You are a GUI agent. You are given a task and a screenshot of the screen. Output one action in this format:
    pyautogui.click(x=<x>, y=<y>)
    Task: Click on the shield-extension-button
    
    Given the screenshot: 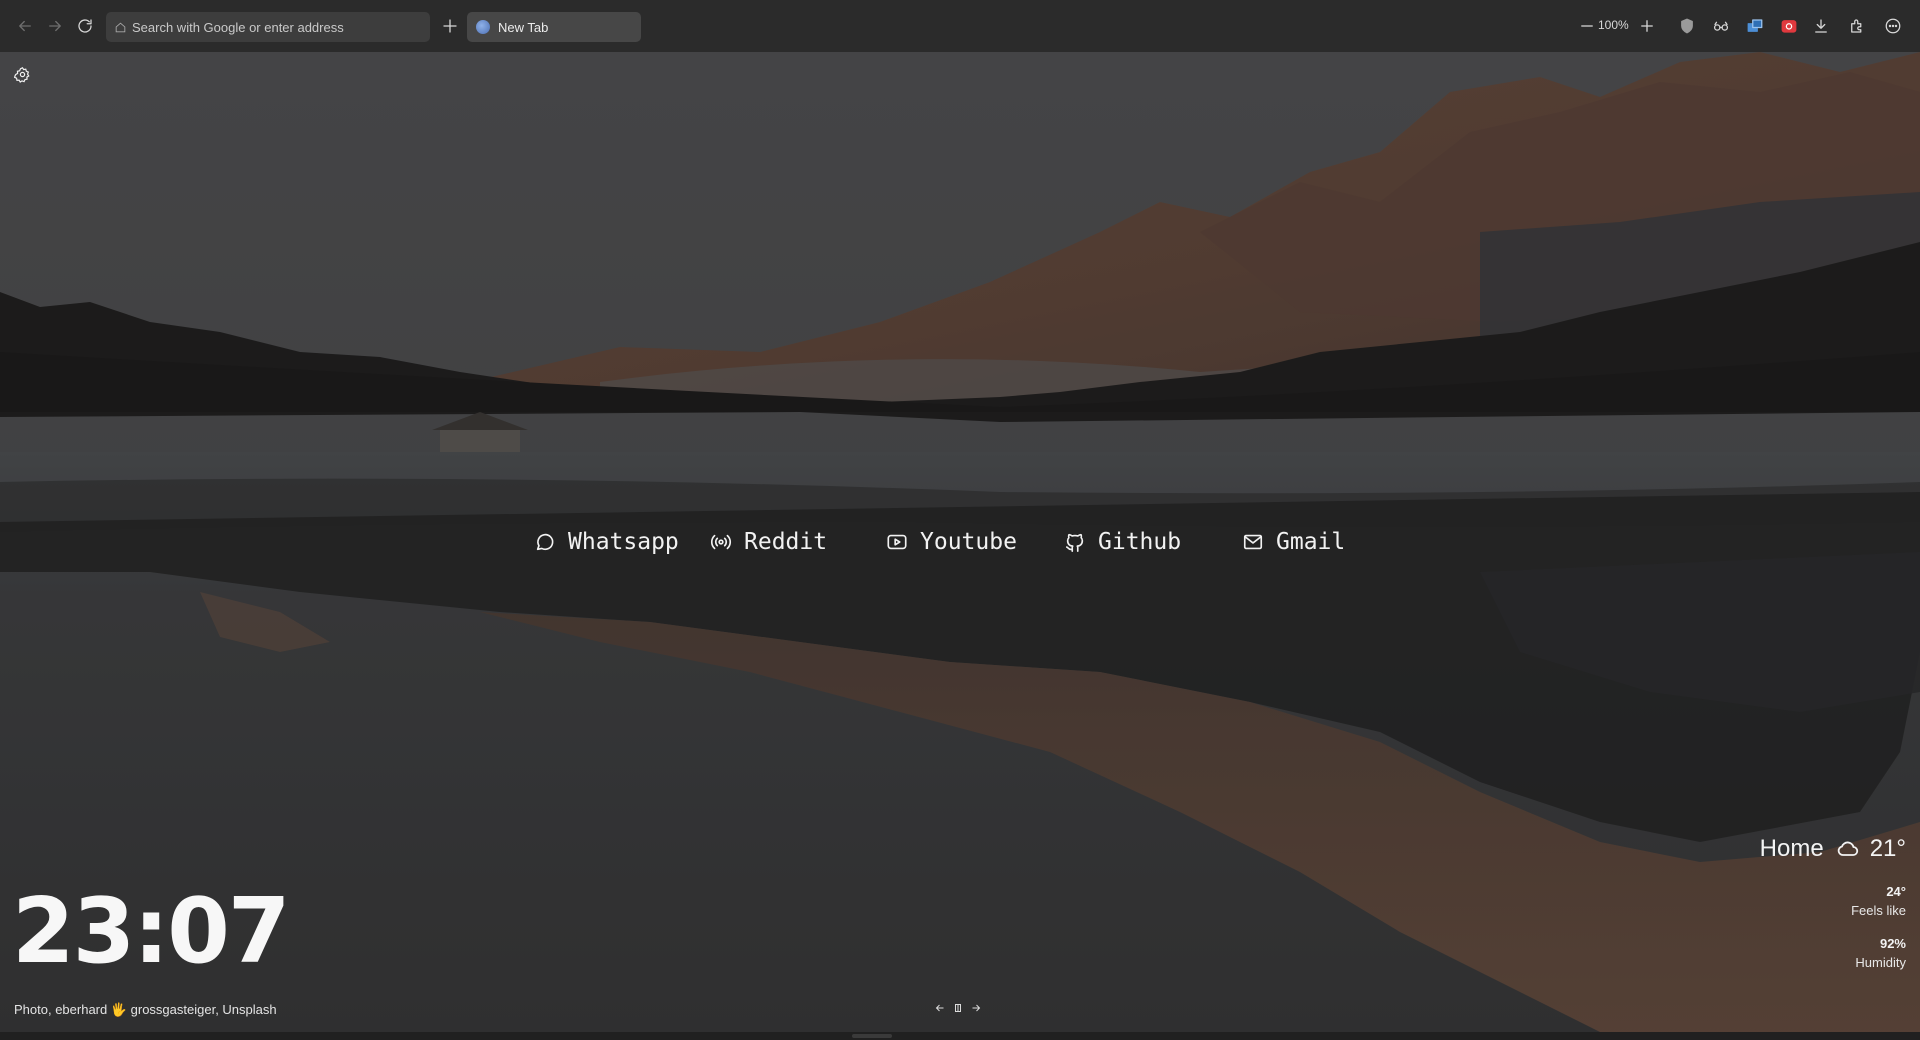 What is the action you would take?
    pyautogui.click(x=1687, y=26)
    